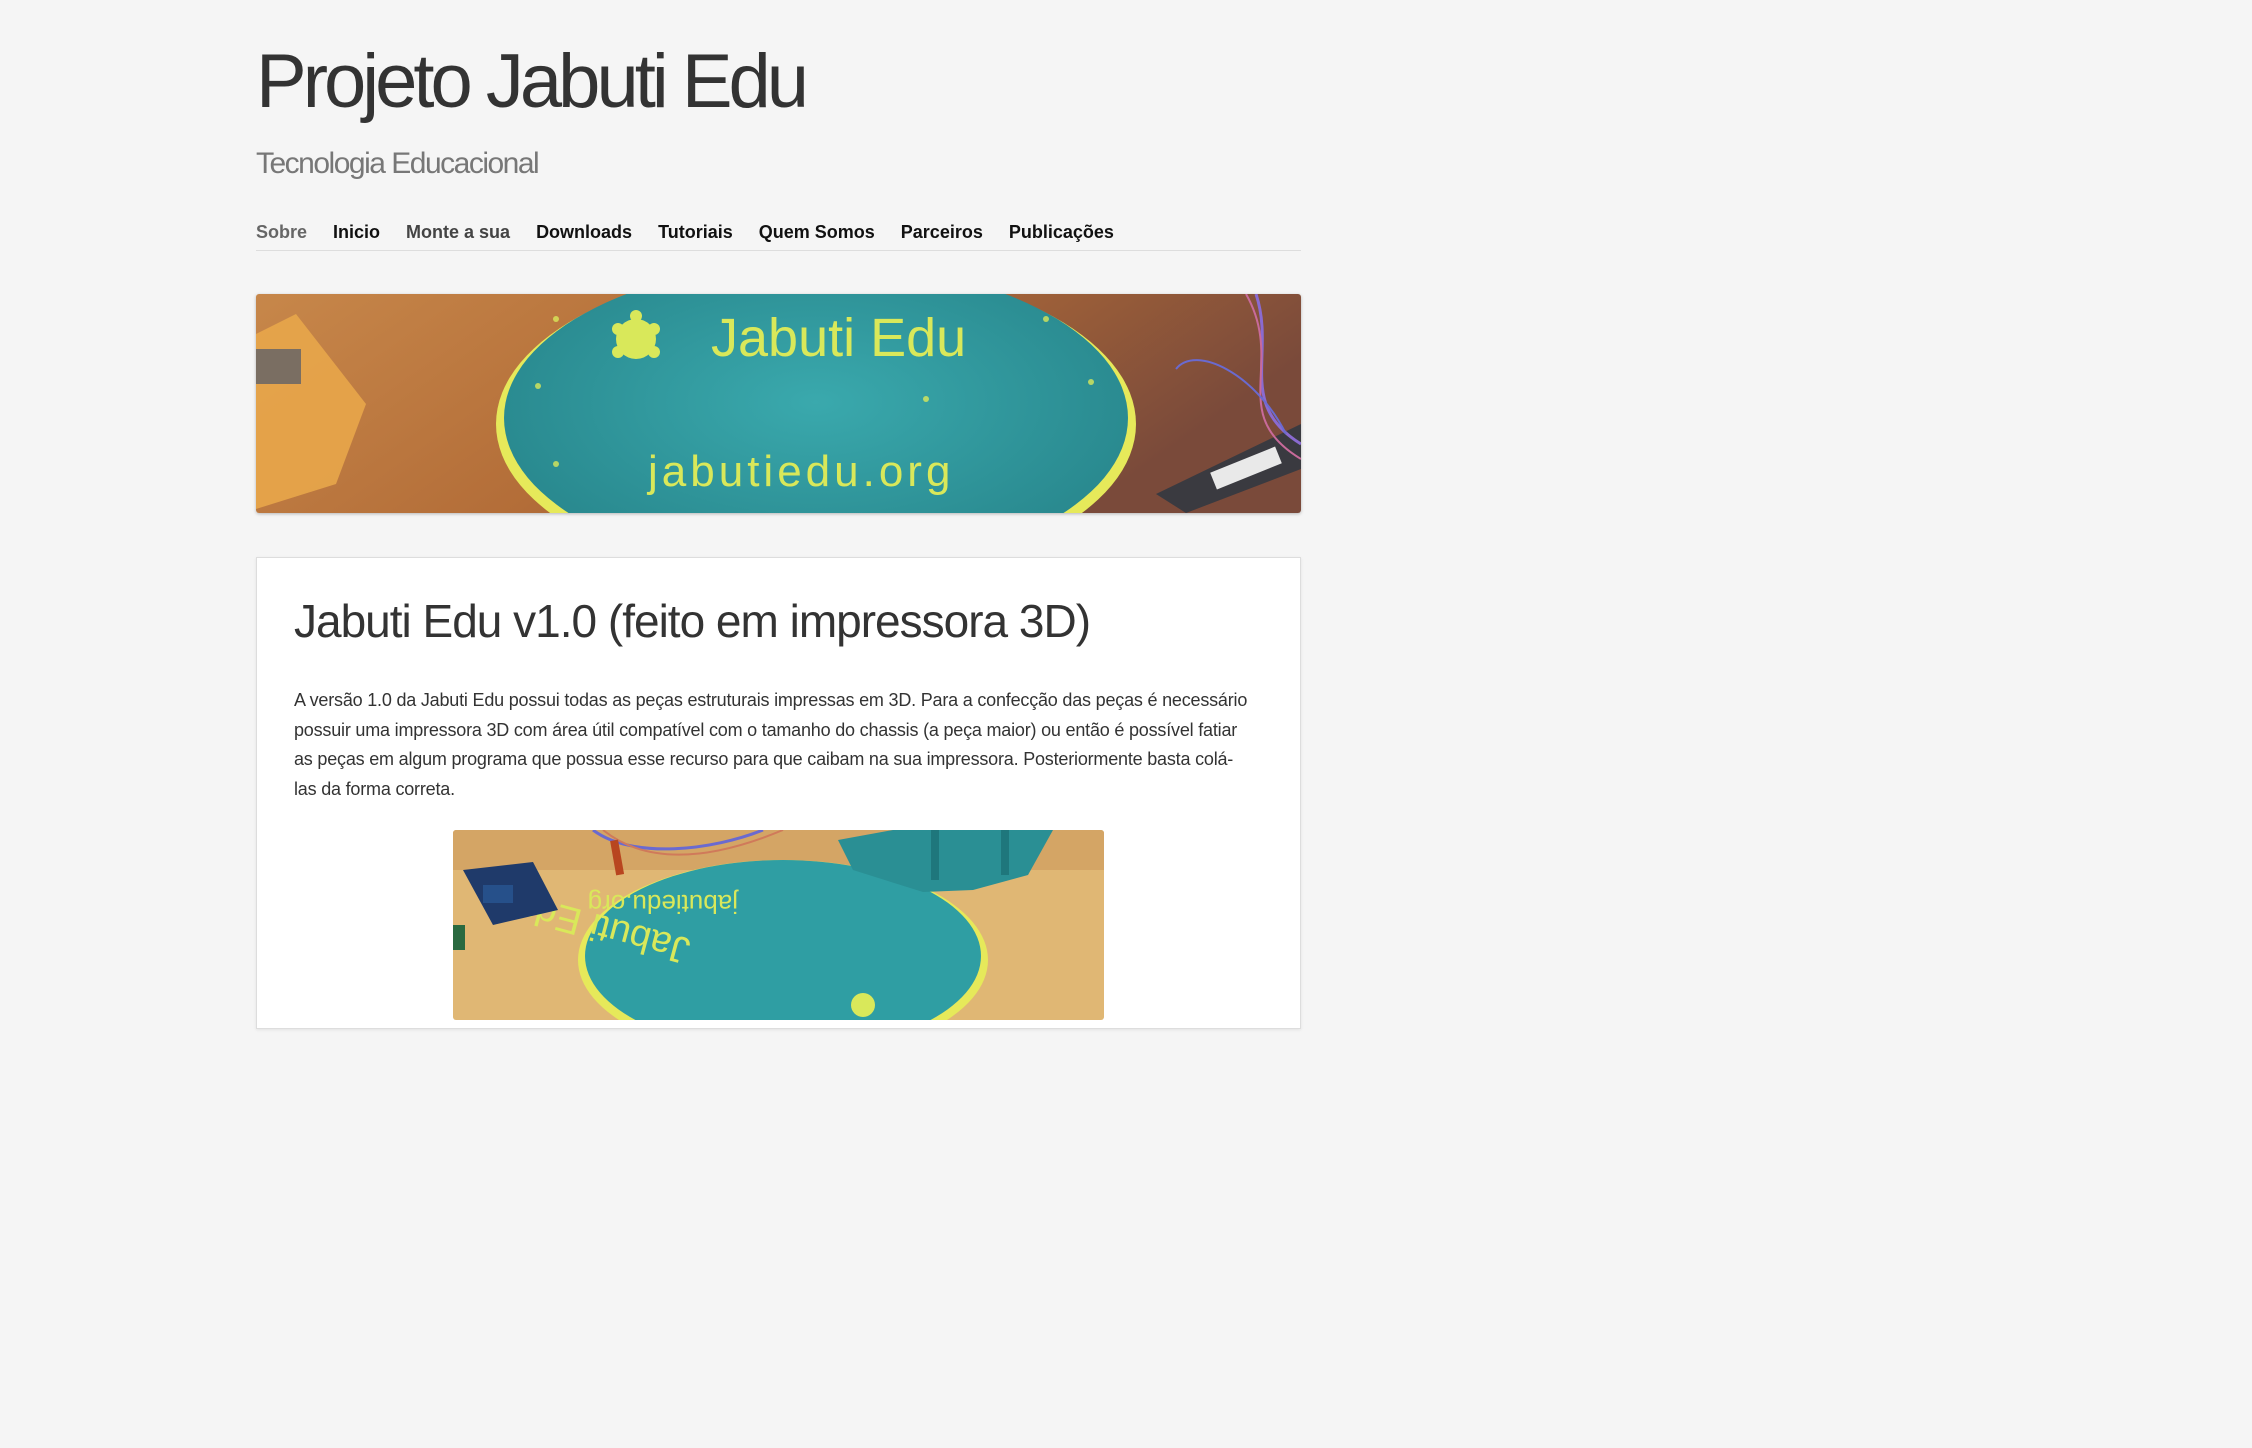  I want to click on banner-disc-title: Jabuti Edu, so click(838, 338).